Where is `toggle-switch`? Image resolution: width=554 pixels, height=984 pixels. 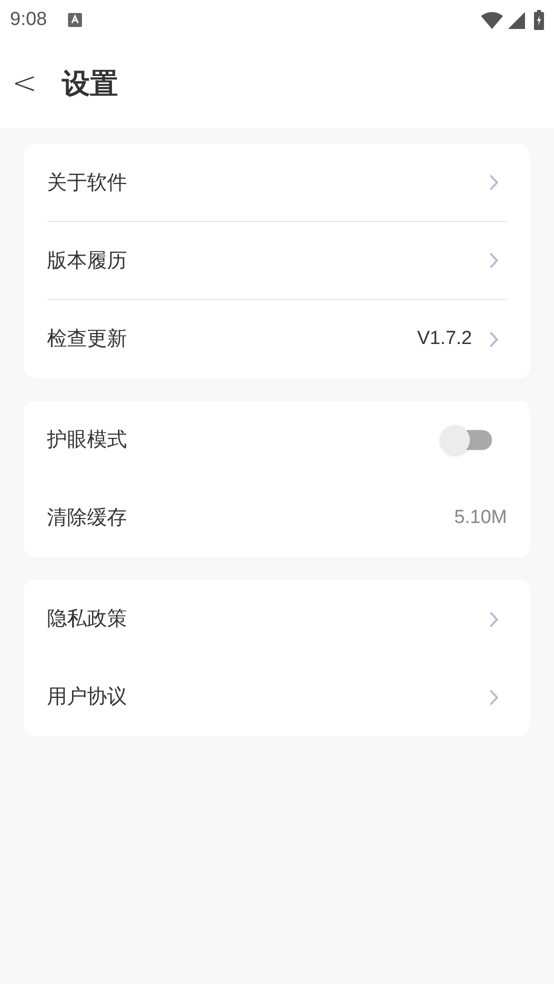 toggle-switch is located at coordinates (466, 440).